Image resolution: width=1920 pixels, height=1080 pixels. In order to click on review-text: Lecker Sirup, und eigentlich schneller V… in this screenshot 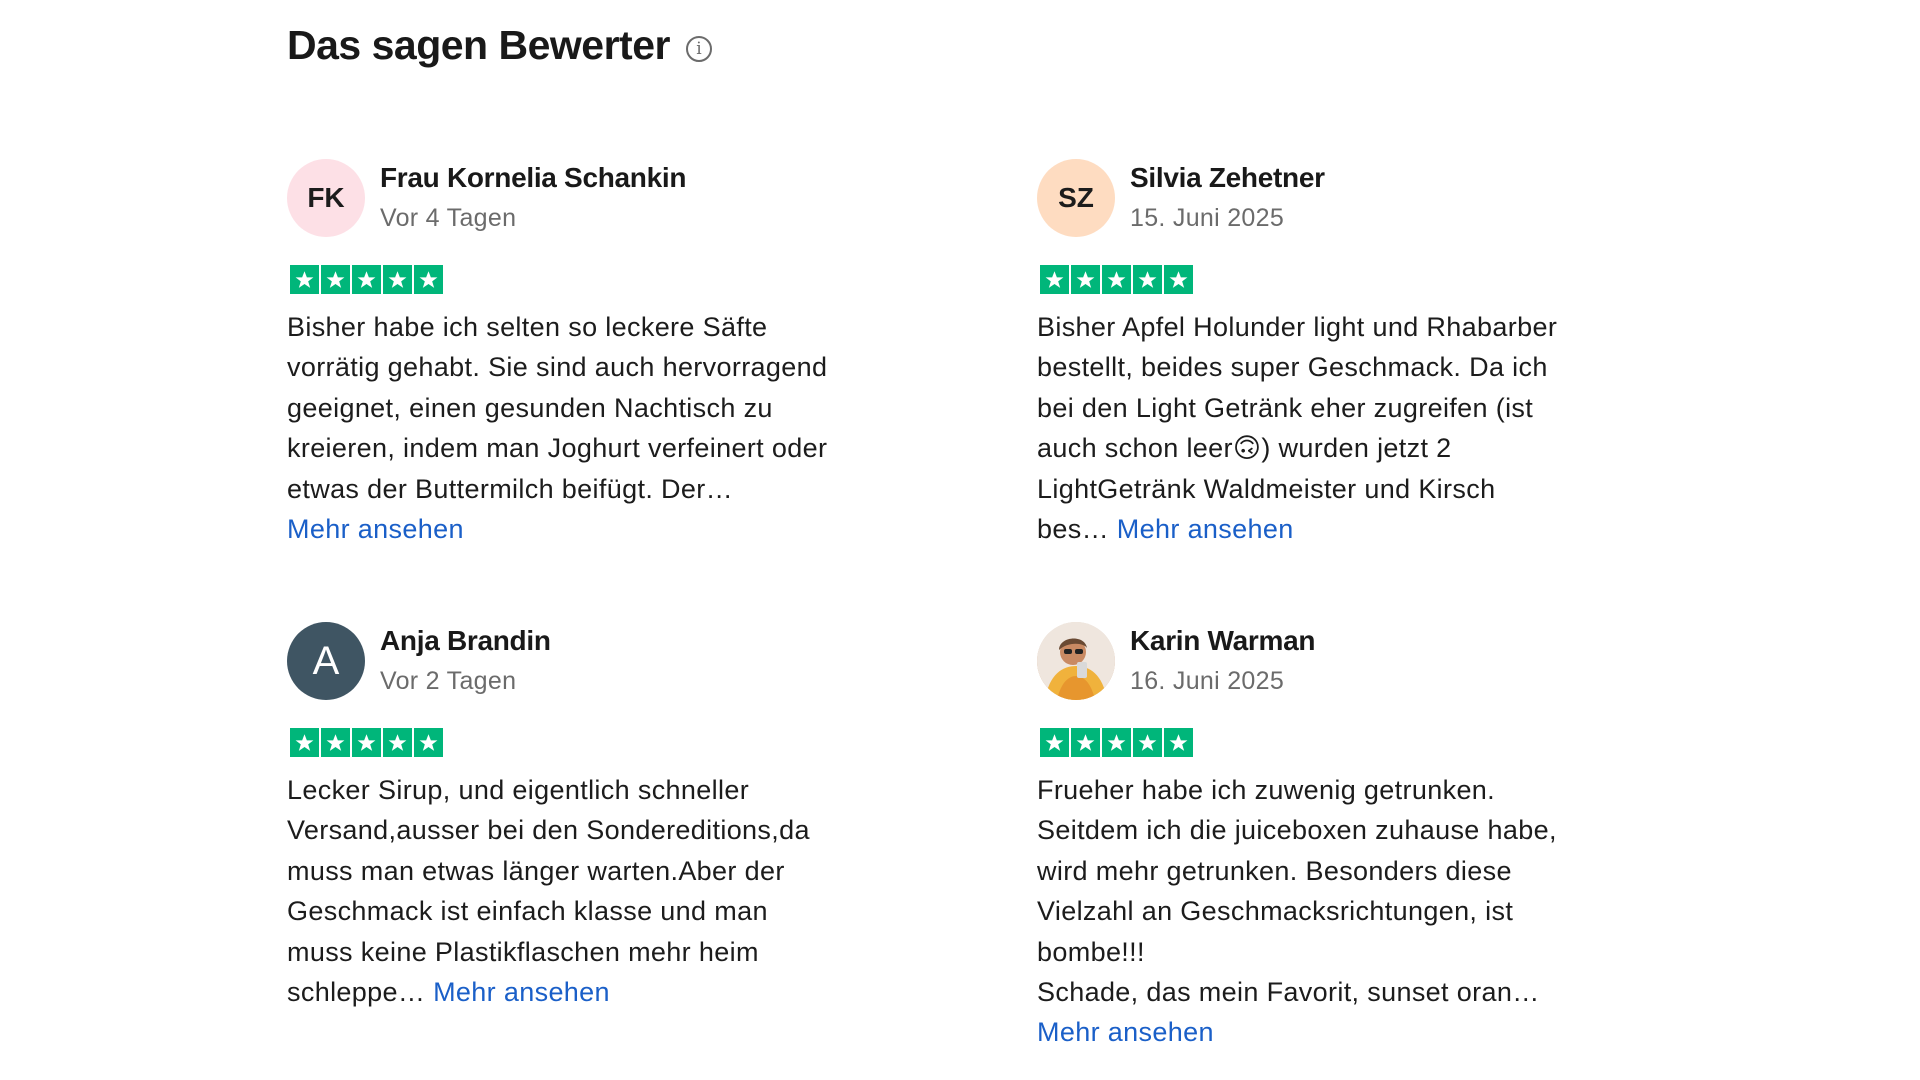, I will do `click(592, 891)`.